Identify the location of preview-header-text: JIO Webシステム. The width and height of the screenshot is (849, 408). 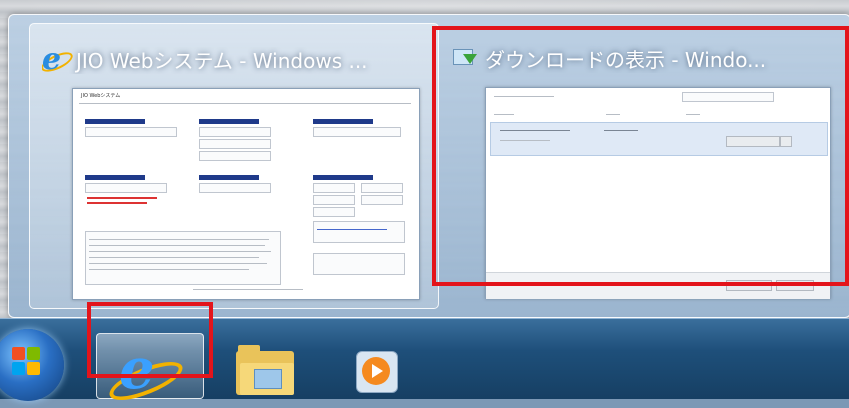
(101, 96).